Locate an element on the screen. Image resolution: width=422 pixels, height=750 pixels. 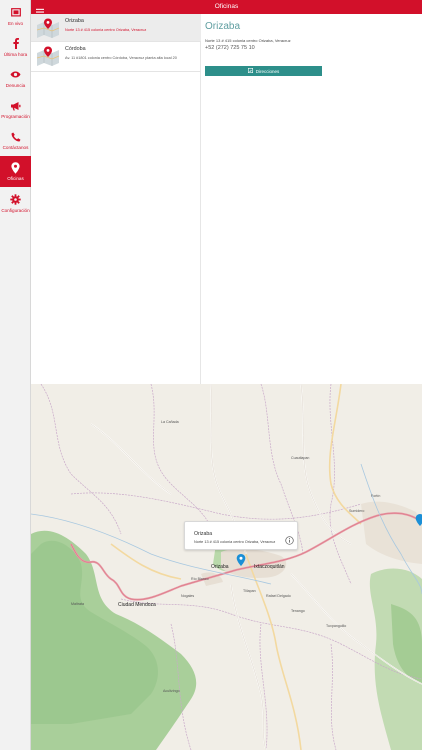
directions-button: Direcciones is located at coordinates (263, 71).